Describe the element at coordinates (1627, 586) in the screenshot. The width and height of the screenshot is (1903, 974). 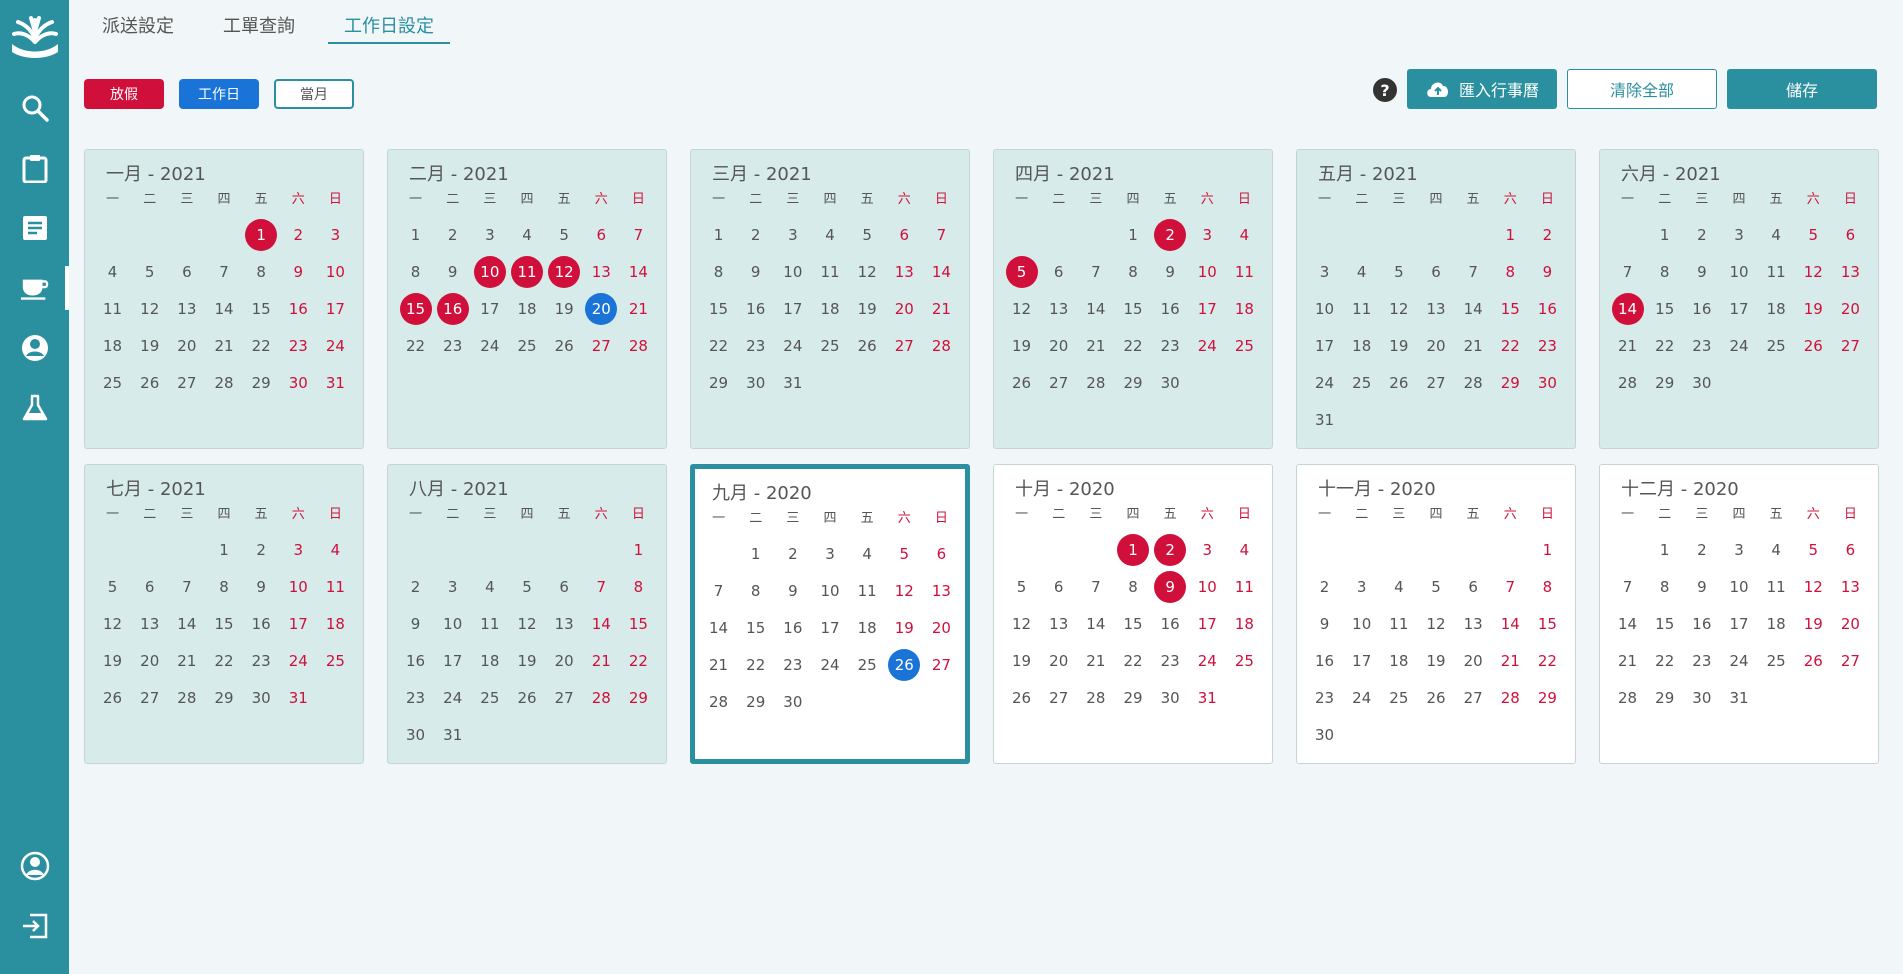
I see `day-cell: 7` at that location.